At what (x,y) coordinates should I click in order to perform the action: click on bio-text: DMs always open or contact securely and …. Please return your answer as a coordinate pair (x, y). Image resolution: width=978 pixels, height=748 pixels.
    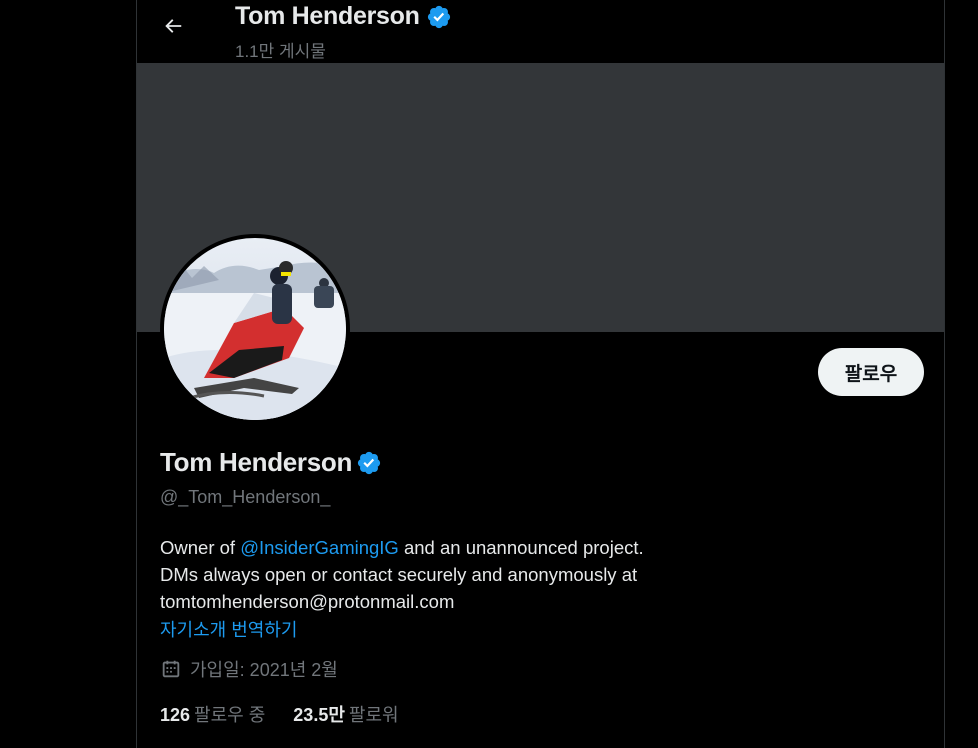
    Looking at the image, I should click on (399, 574).